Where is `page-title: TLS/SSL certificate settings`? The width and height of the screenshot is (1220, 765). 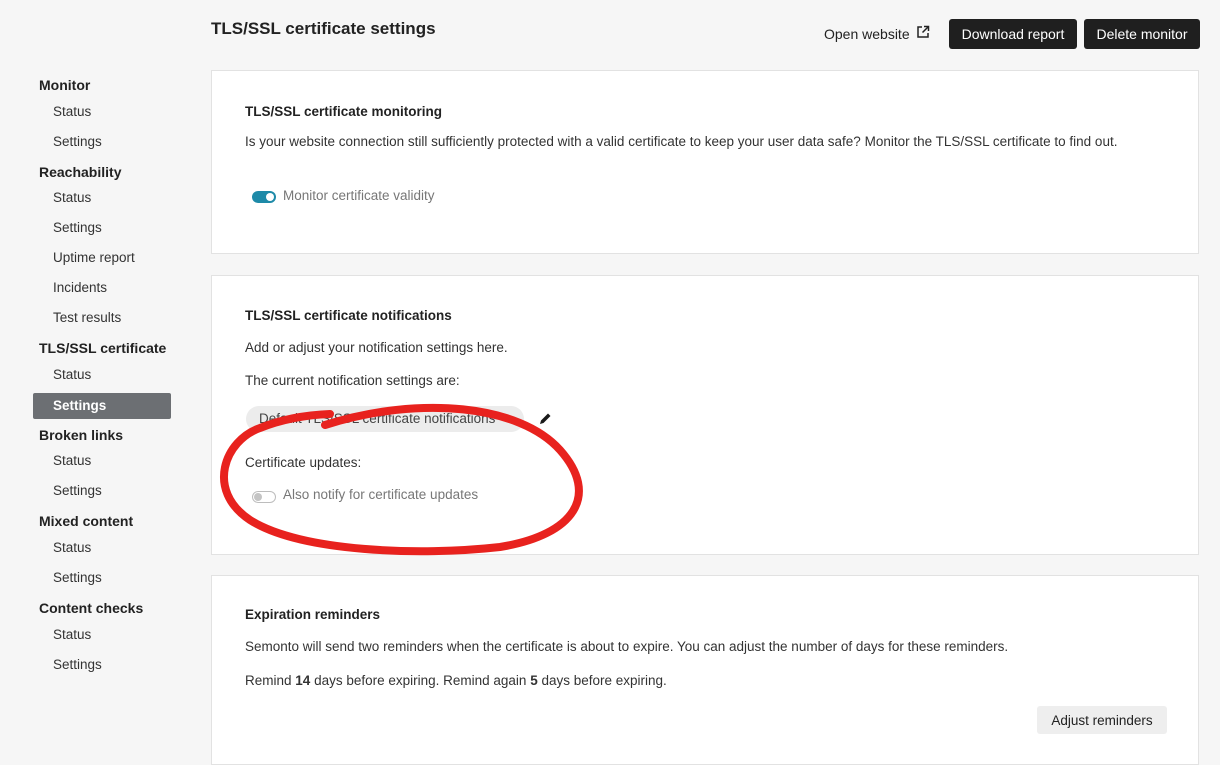
page-title: TLS/SSL certificate settings is located at coordinates (323, 28).